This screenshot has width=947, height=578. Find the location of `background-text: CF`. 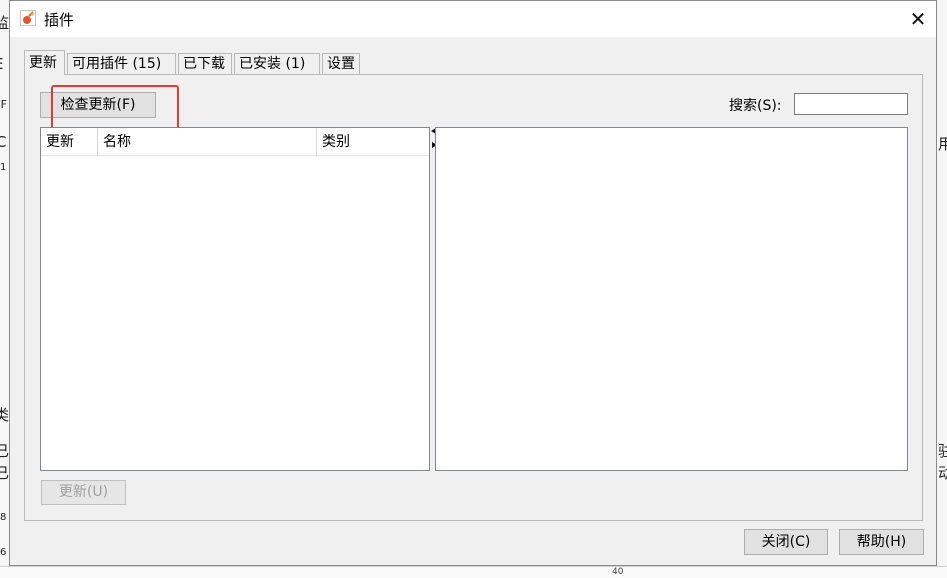

background-text: CF is located at coordinates (4, 104).